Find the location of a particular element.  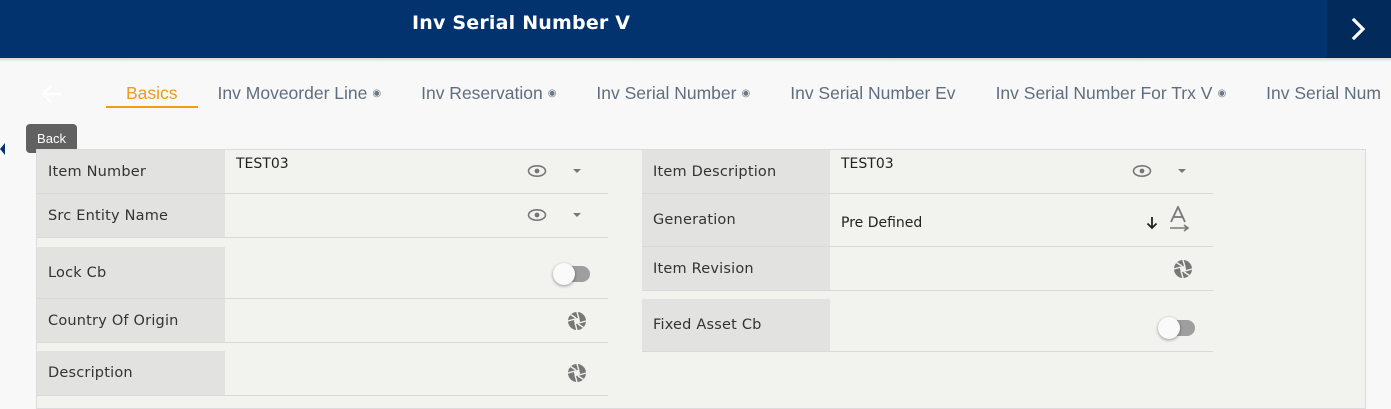

field-item-revision: Item Revision is located at coordinates (927, 269).